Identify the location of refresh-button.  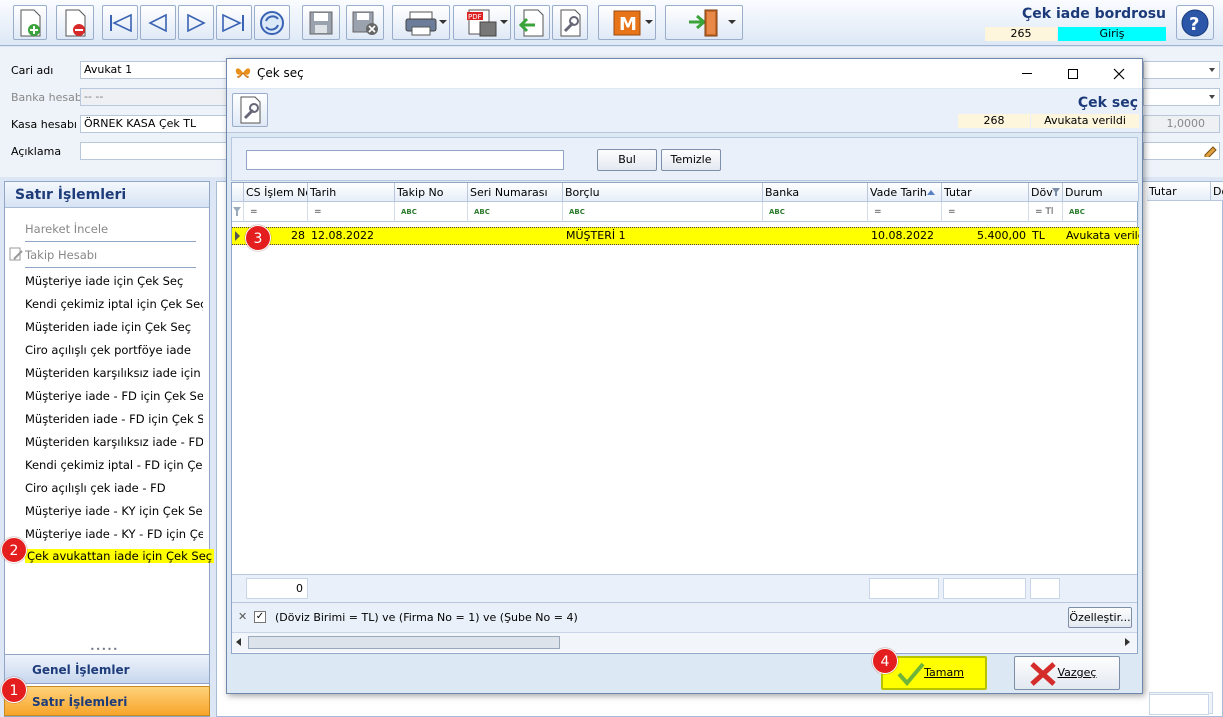
(272, 22).